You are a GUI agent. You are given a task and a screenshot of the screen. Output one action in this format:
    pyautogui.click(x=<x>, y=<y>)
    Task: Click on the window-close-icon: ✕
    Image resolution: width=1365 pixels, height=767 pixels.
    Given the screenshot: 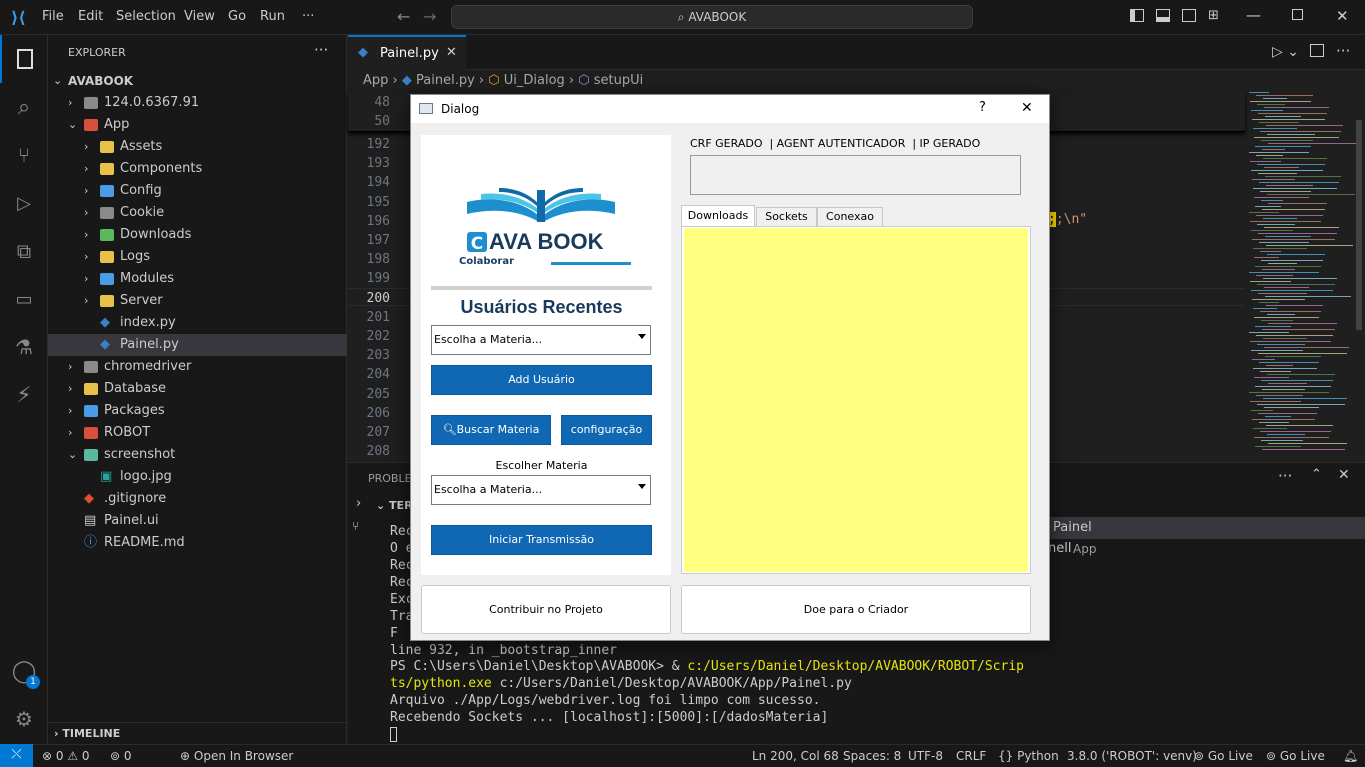 What is the action you would take?
    pyautogui.click(x=1342, y=16)
    